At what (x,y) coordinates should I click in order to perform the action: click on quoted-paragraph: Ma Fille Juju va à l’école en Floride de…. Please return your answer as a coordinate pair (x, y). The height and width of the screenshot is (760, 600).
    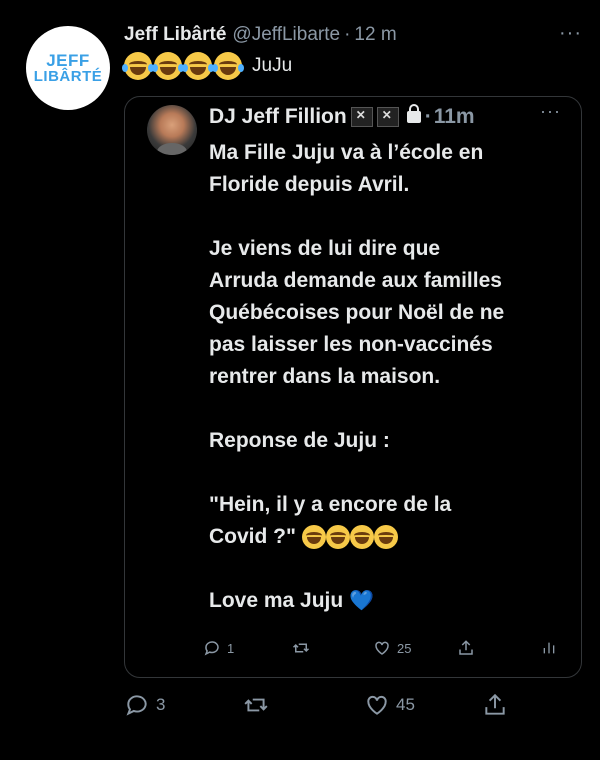
    Looking at the image, I should click on (346, 168).